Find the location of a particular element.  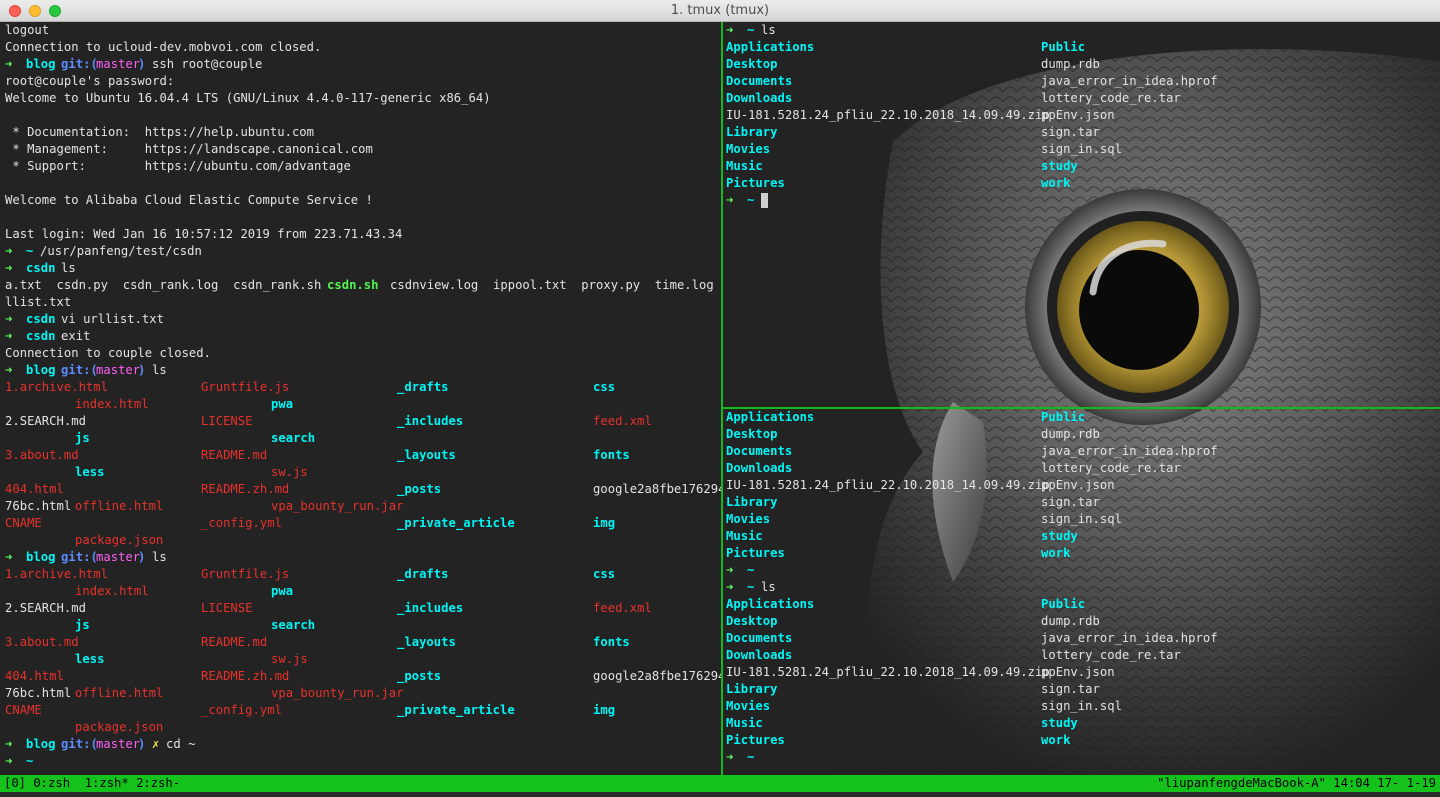

terminal-line: ➜ ~ is located at coordinates (1082, 200).